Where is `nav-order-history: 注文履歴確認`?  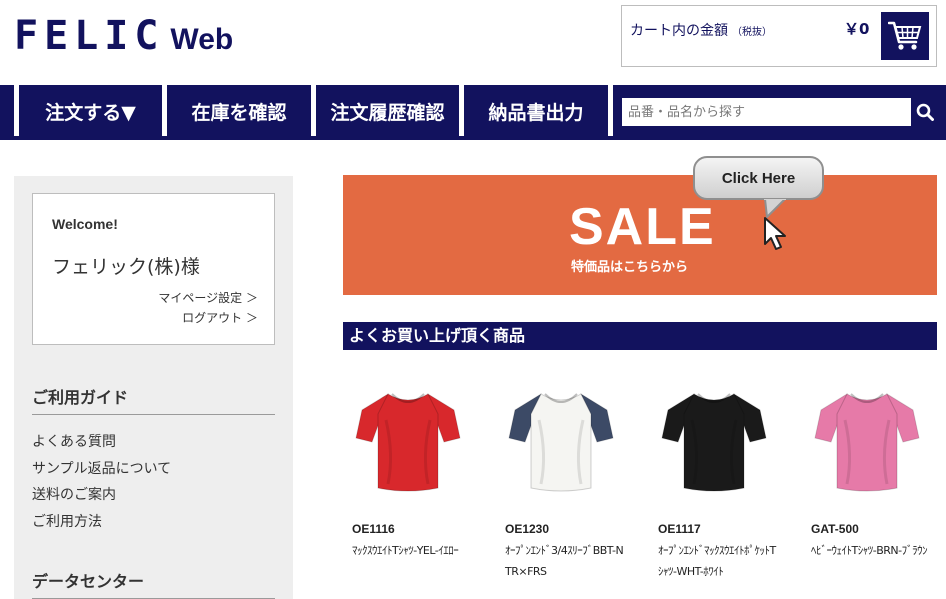 nav-order-history: 注文履歴確認 is located at coordinates (387, 111).